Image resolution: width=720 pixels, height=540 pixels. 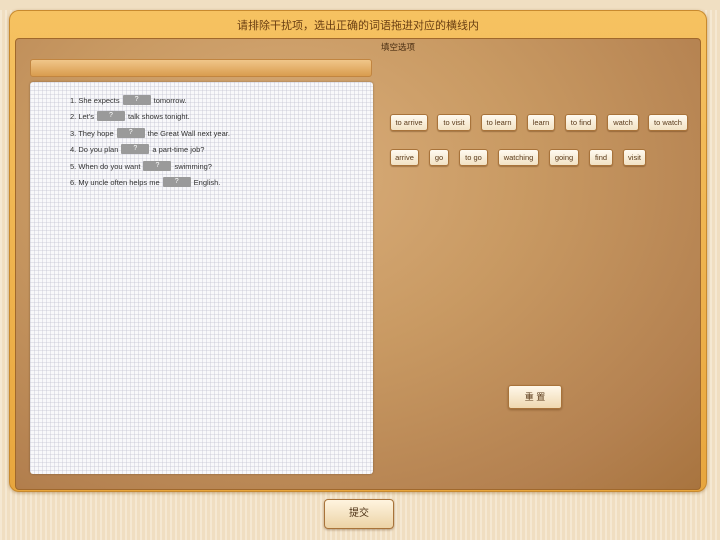 I want to click on question-4-prefix: 4. Do you plan, so click(x=94, y=149).